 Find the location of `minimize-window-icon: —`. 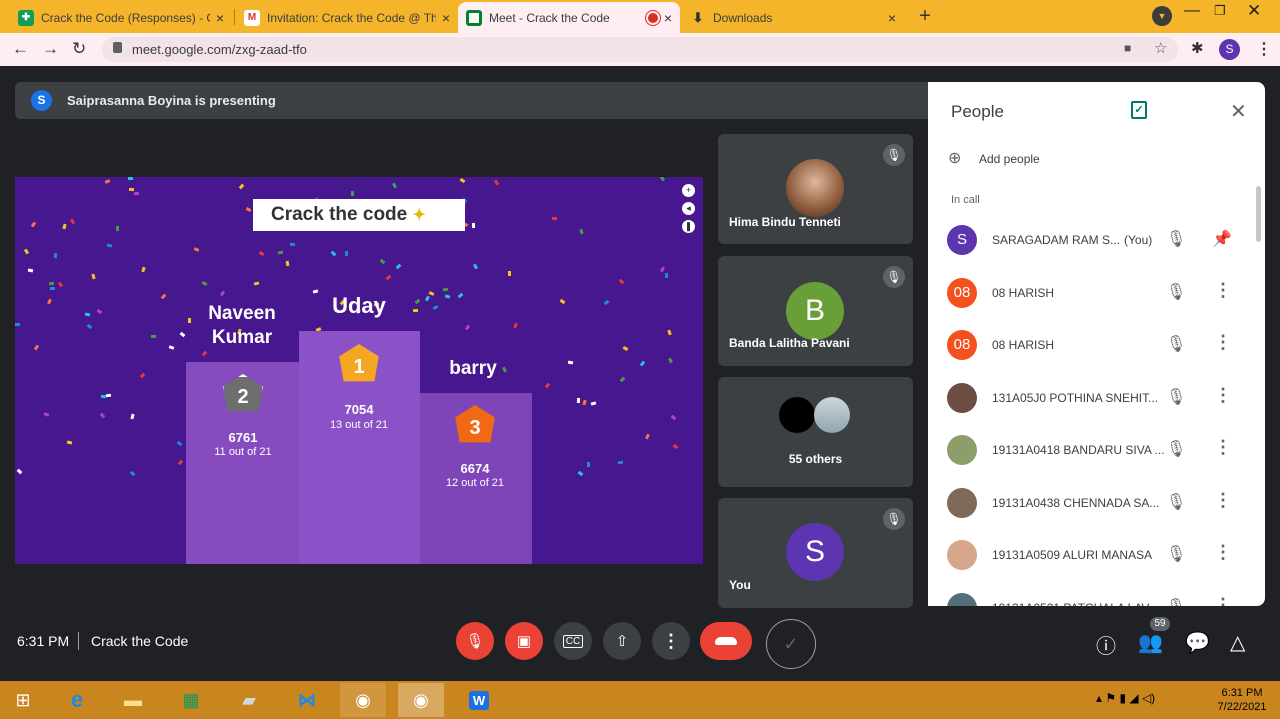

minimize-window-icon: — is located at coordinates (1192, 11).